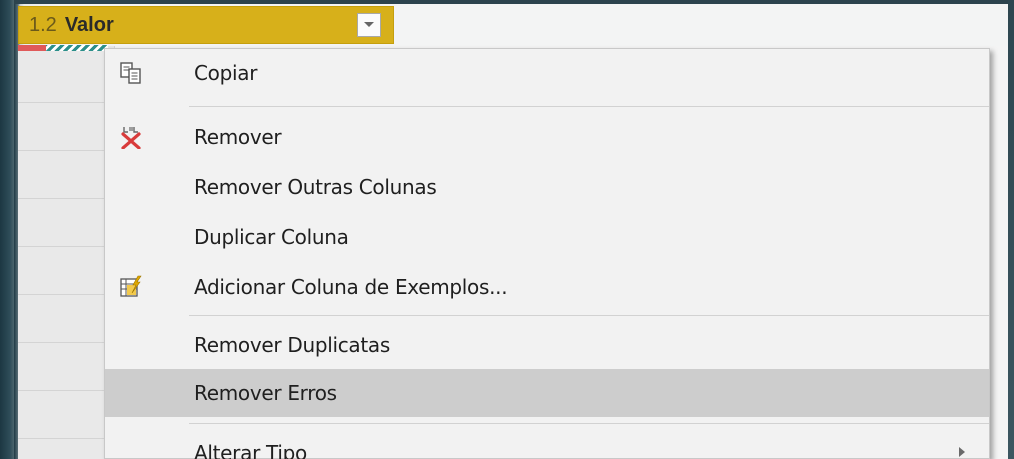 Image resolution: width=1014 pixels, height=459 pixels. Describe the element at coordinates (547, 444) in the screenshot. I see `menu-item-alterar-tipo: Alterar Tipo` at that location.